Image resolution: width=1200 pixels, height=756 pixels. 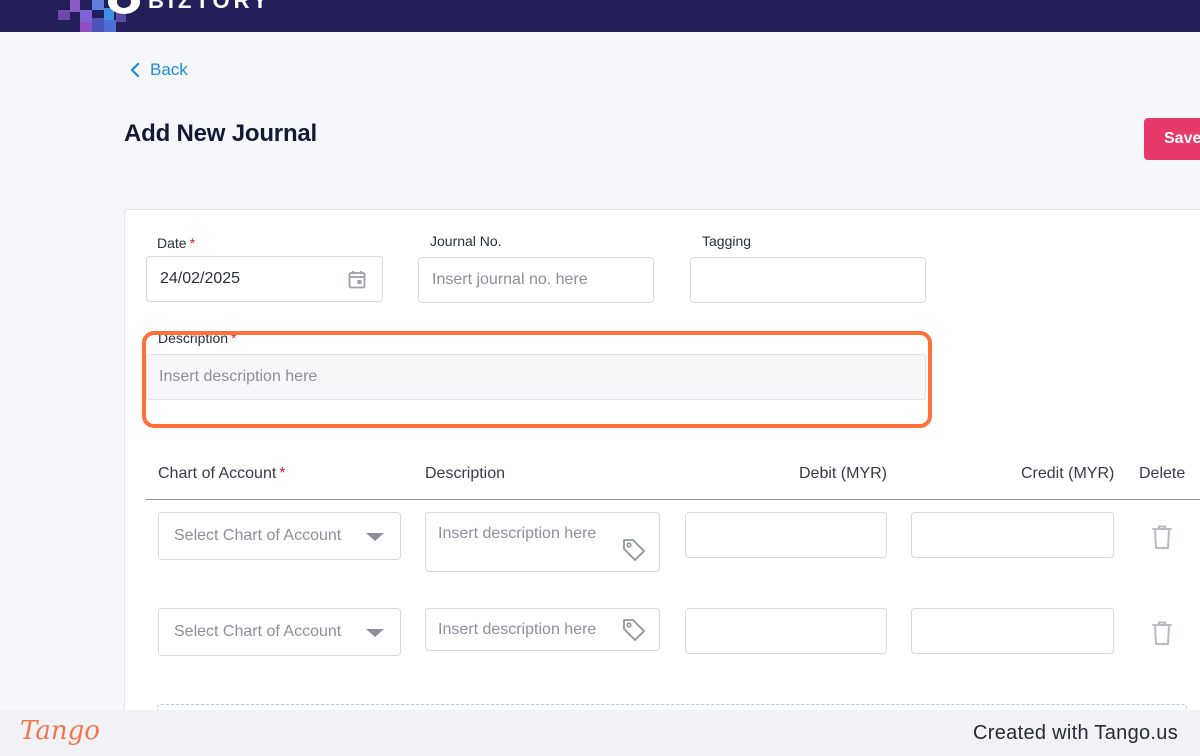 What do you see at coordinates (200, 278) in the screenshot?
I see `date-value: 24/02/2025` at bounding box center [200, 278].